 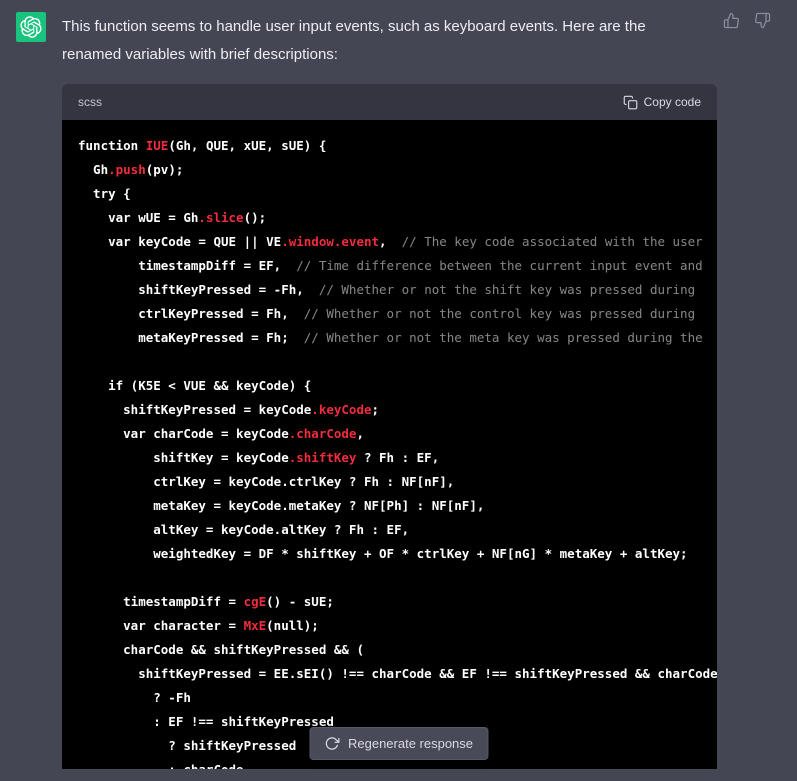 I want to click on code-line: shiftKey = keyCode.shiftKey ? Fh : EF,, so click(x=259, y=457).